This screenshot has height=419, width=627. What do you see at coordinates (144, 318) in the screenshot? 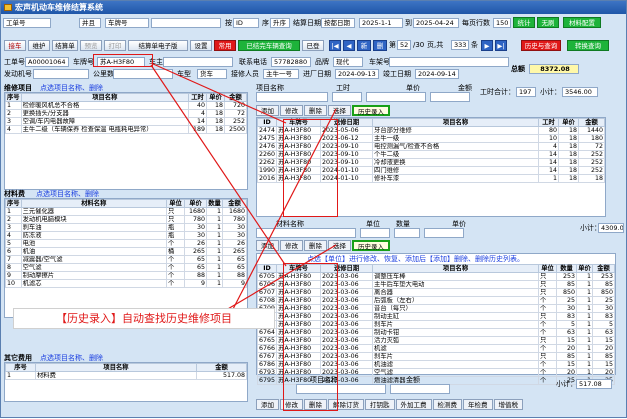
I see `history-annotation: 【历史录入】自动查找历史维修项目` at bounding box center [144, 318].